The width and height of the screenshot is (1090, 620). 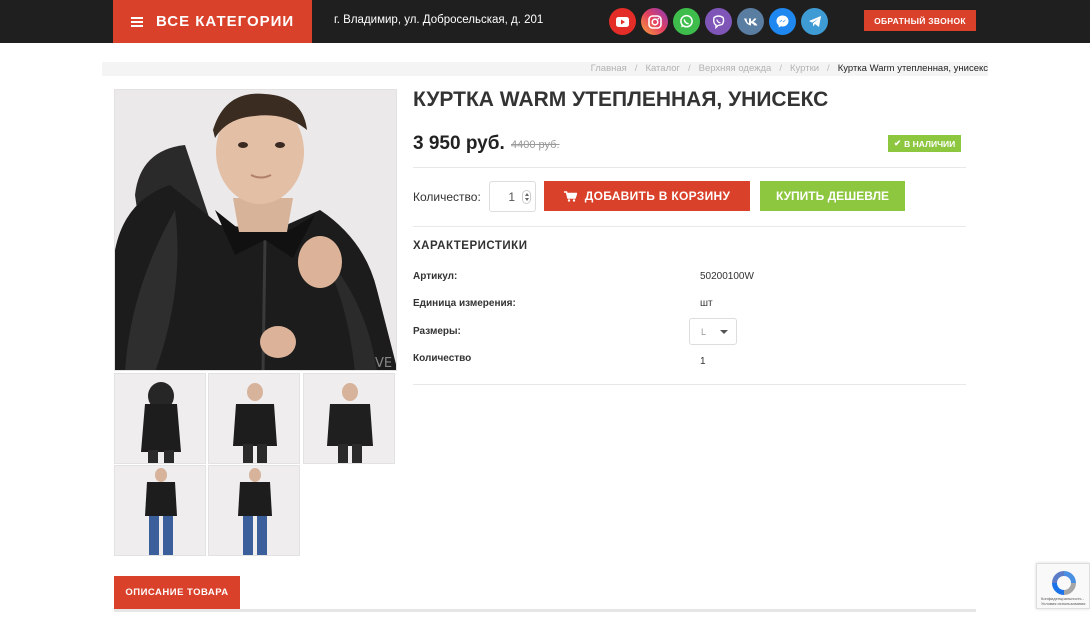 I want to click on quantity-label: Количество:, so click(x=447, y=197).